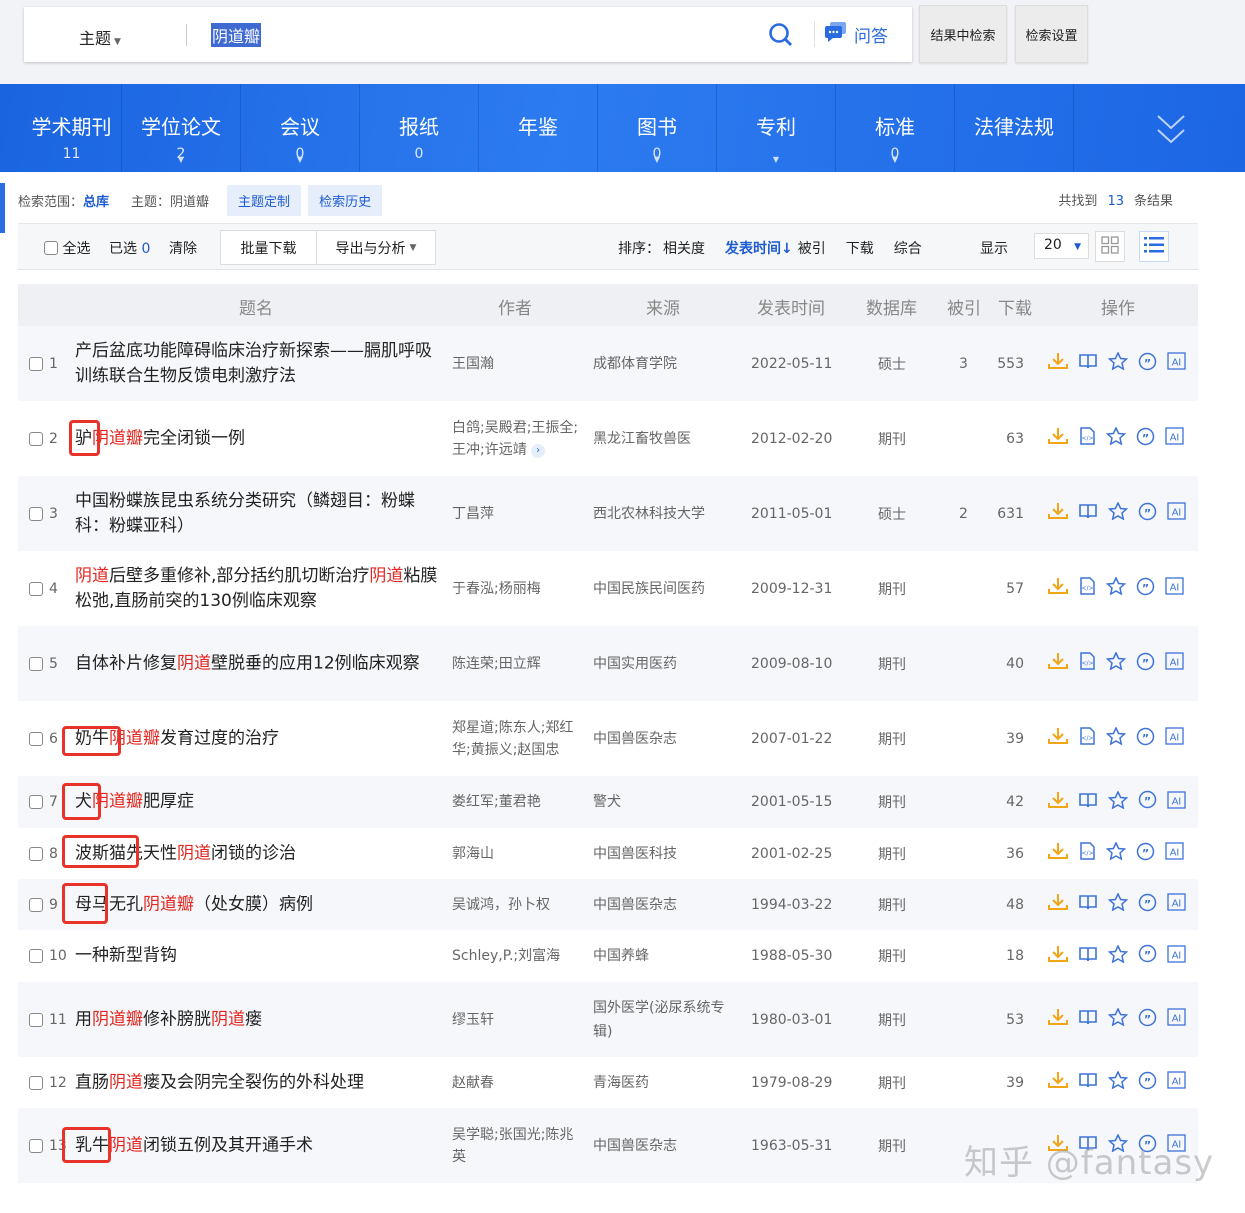 This screenshot has height=1213, width=1245. I want to click on tab-4: 年鉴, so click(538, 128).